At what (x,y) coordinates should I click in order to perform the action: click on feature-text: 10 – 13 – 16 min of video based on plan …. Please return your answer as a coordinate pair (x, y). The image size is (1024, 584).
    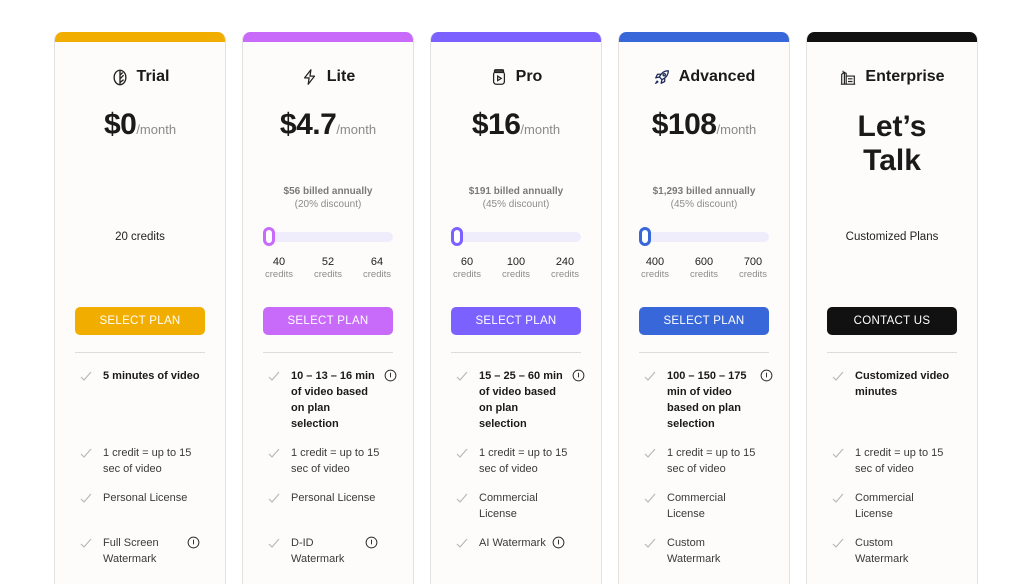
    Looking at the image, I should click on (333, 400).